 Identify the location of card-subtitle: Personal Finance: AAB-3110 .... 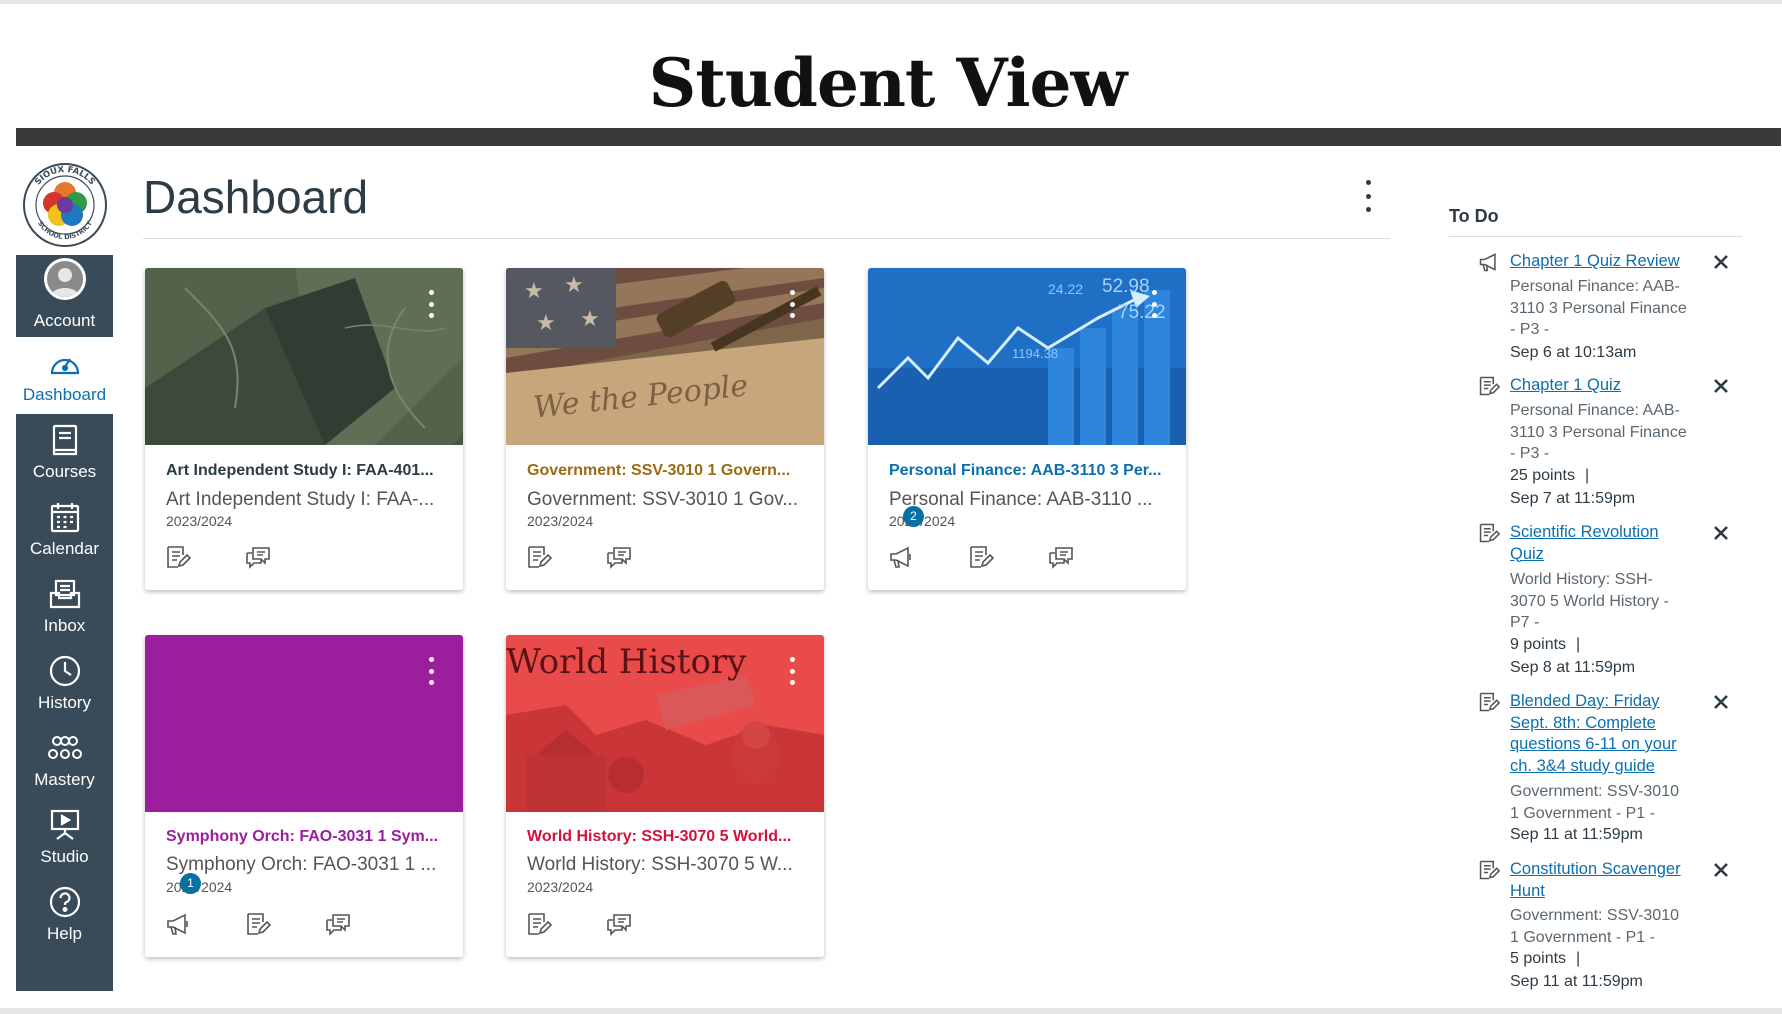
(1021, 499).